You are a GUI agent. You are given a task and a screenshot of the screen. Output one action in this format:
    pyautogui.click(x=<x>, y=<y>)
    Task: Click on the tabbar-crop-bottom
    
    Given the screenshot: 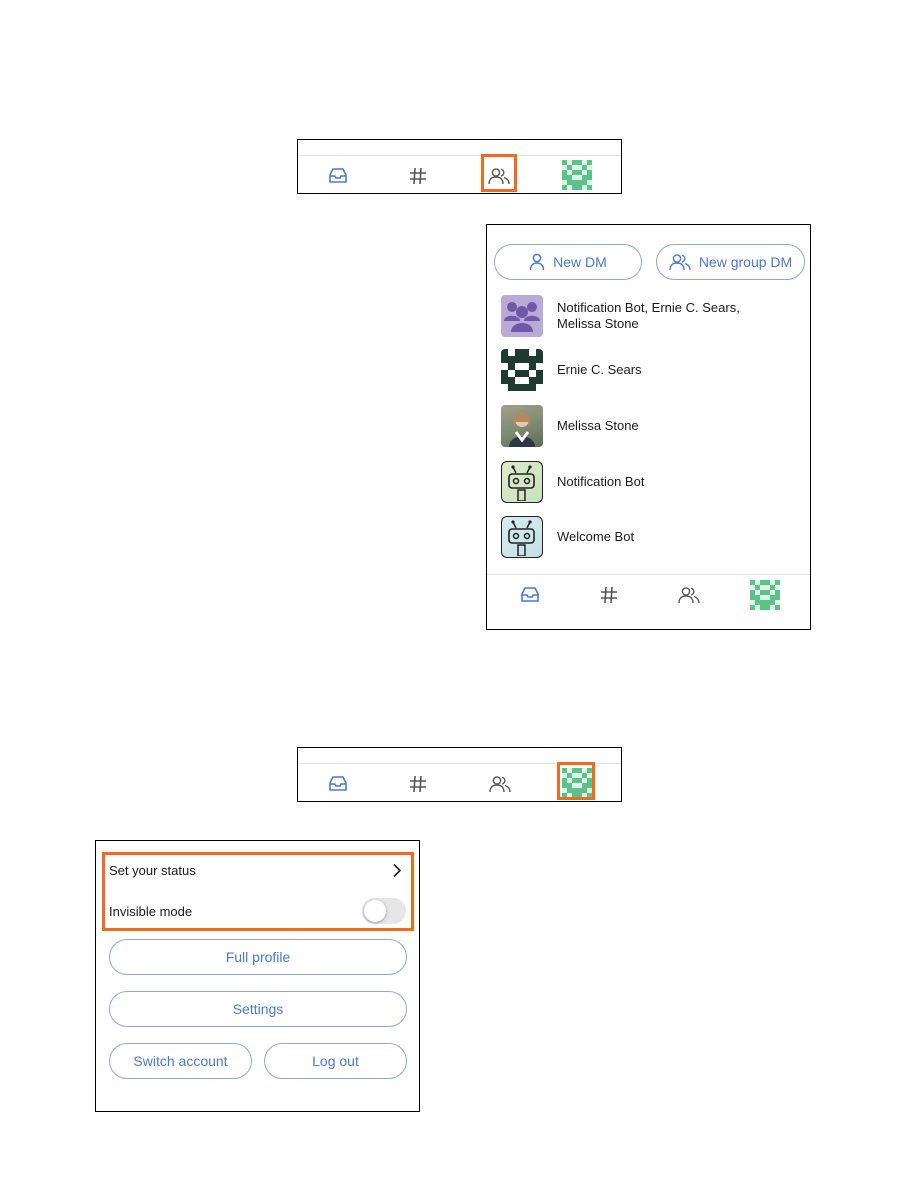 What is the action you would take?
    pyautogui.click(x=459, y=774)
    